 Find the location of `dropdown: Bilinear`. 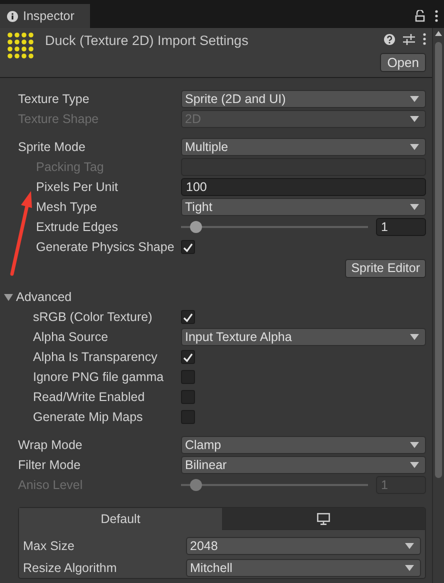

dropdown: Bilinear is located at coordinates (303, 465).